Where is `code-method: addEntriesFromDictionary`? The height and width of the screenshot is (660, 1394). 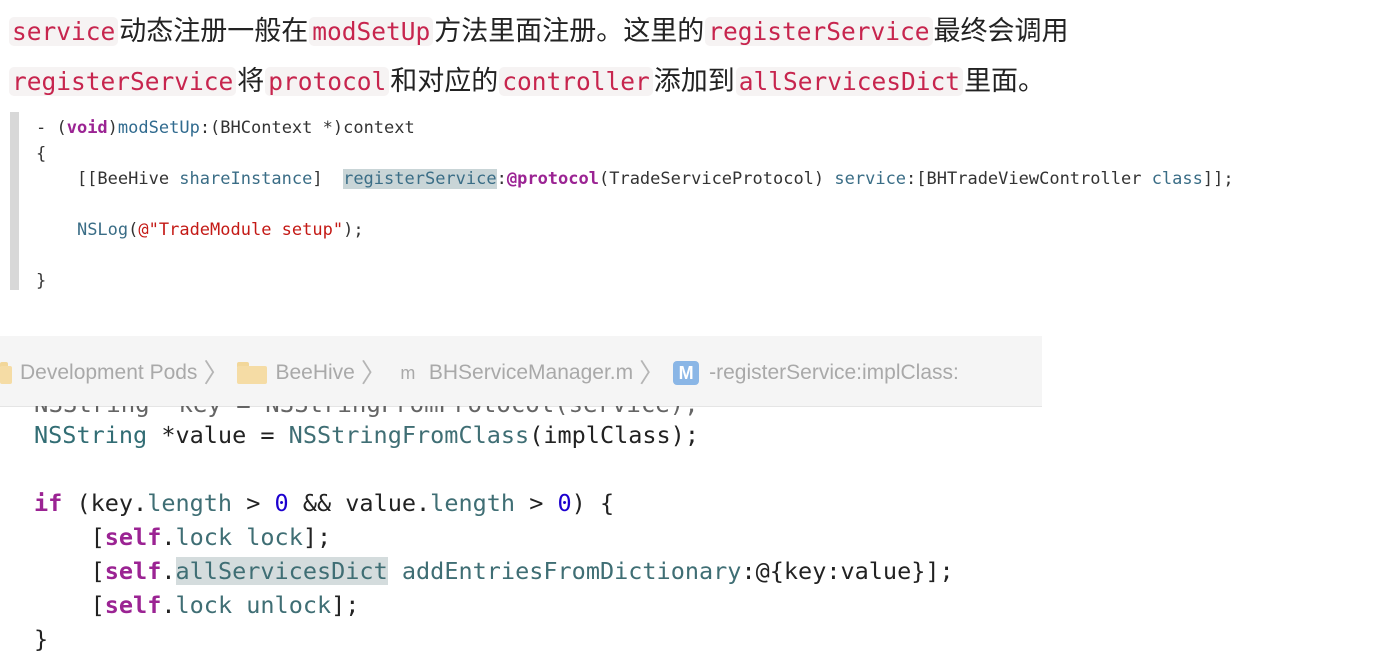 code-method: addEntriesFromDictionary is located at coordinates (571, 571).